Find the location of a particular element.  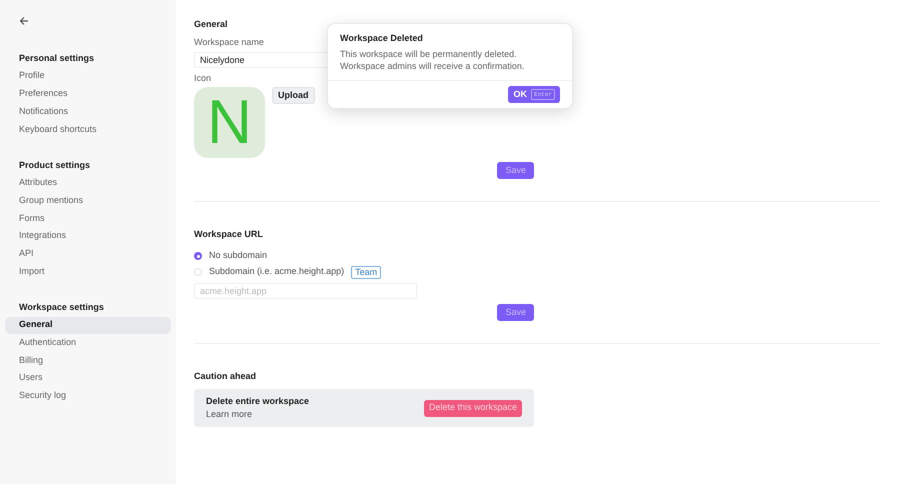

radio-label: No subdomain is located at coordinates (238, 255).